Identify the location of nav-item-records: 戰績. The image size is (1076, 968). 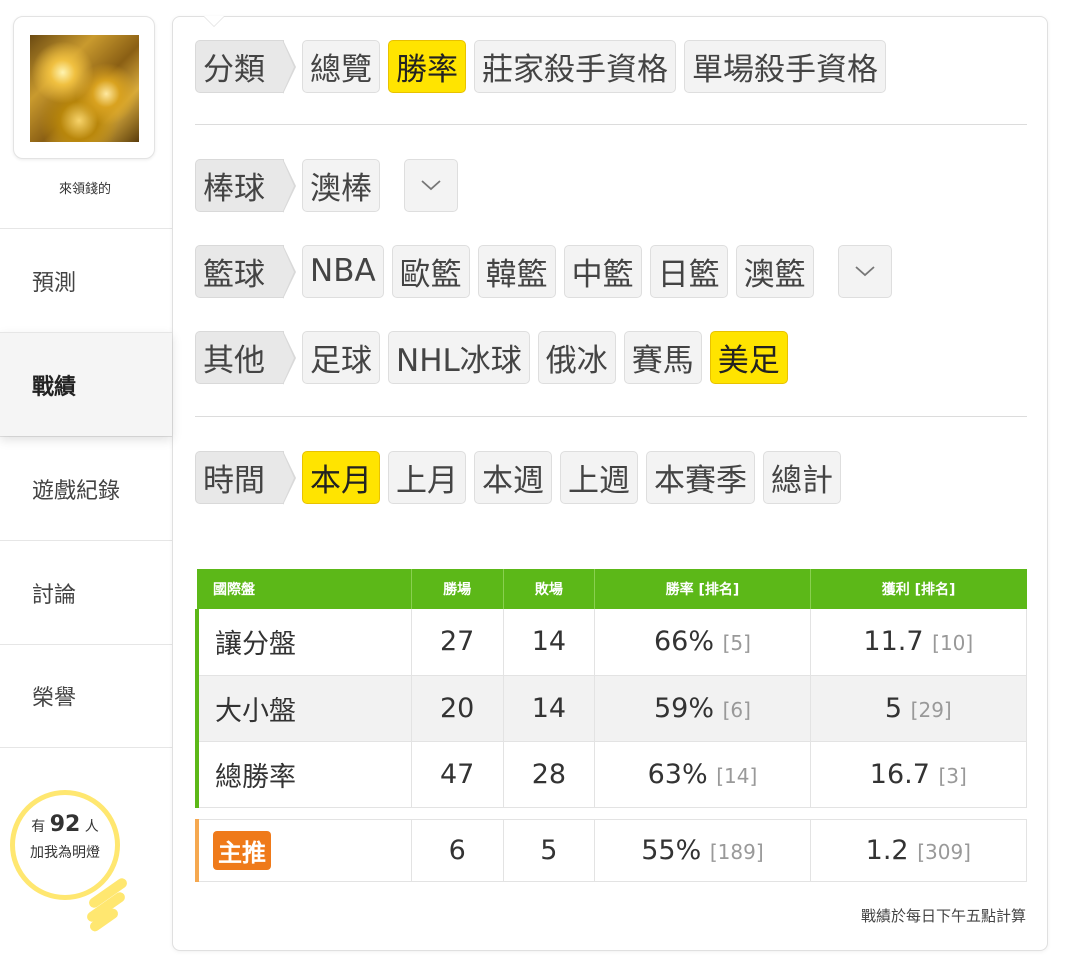
(86, 384).